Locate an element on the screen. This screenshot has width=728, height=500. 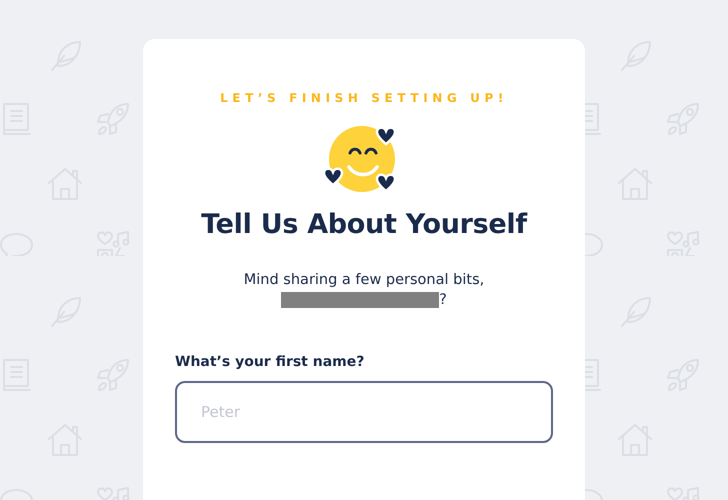
field-label: What’s your first name? is located at coordinates (270, 362).